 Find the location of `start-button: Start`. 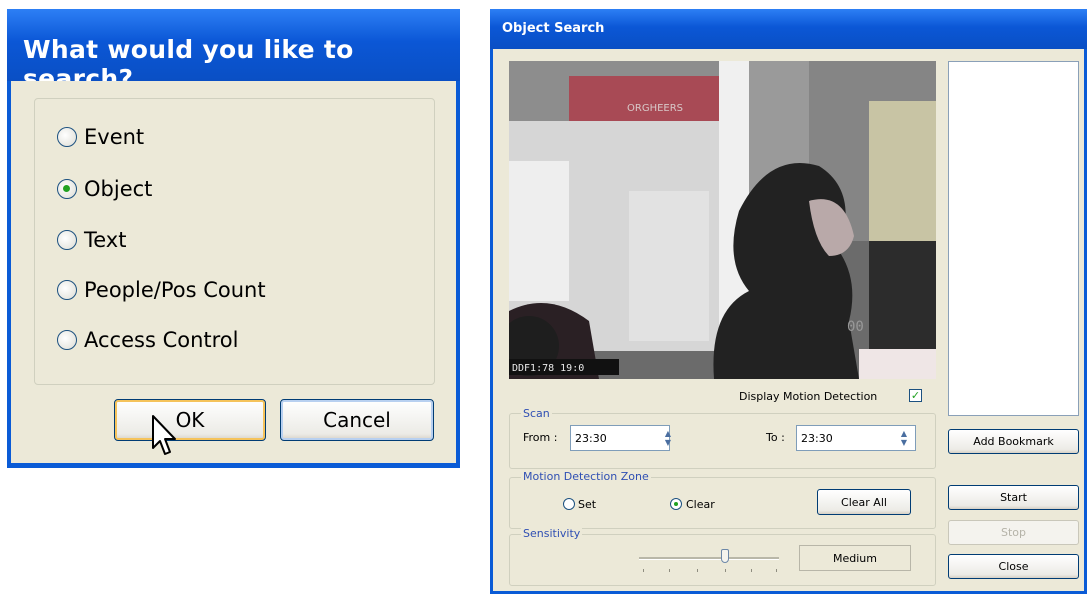

start-button: Start is located at coordinates (1013, 497).